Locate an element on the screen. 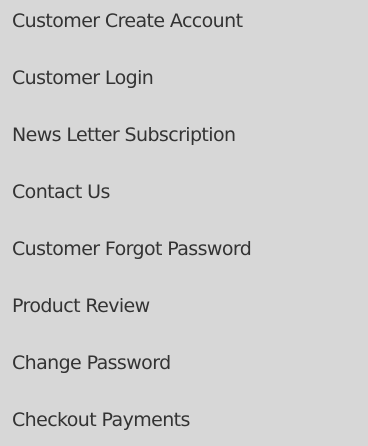 This screenshot has width=368, height=446. menu-item-customer-create-account: Customer Create Account is located at coordinates (127, 21).